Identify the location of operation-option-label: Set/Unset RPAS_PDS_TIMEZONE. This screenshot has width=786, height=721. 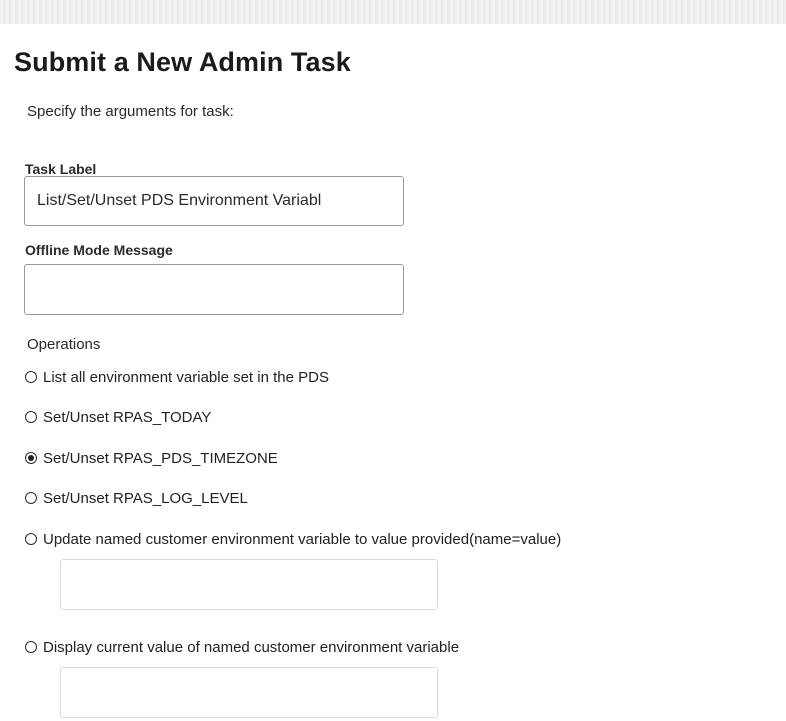
(160, 458).